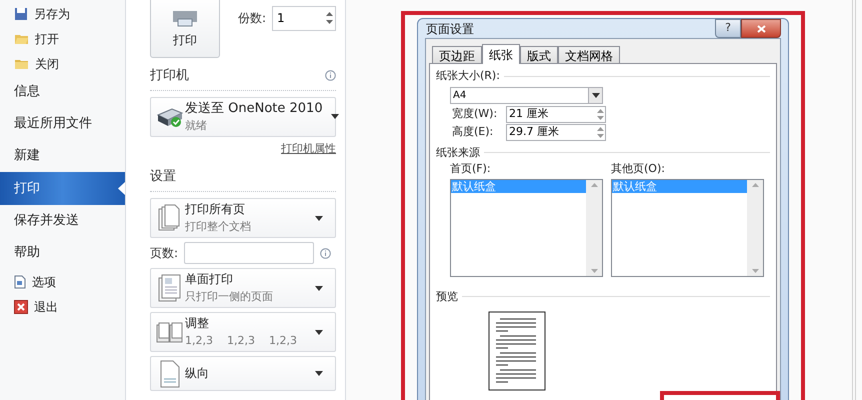  Describe the element at coordinates (170, 288) in the screenshot. I see `page-layout-icon` at that location.